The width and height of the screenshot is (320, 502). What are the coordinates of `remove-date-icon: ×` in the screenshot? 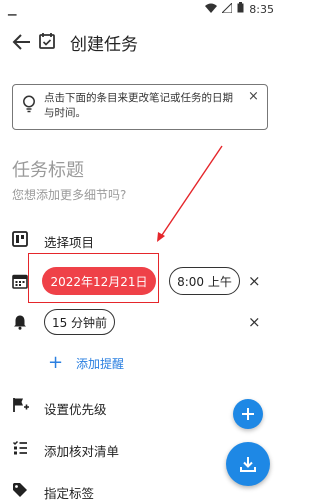 It's located at (254, 281).